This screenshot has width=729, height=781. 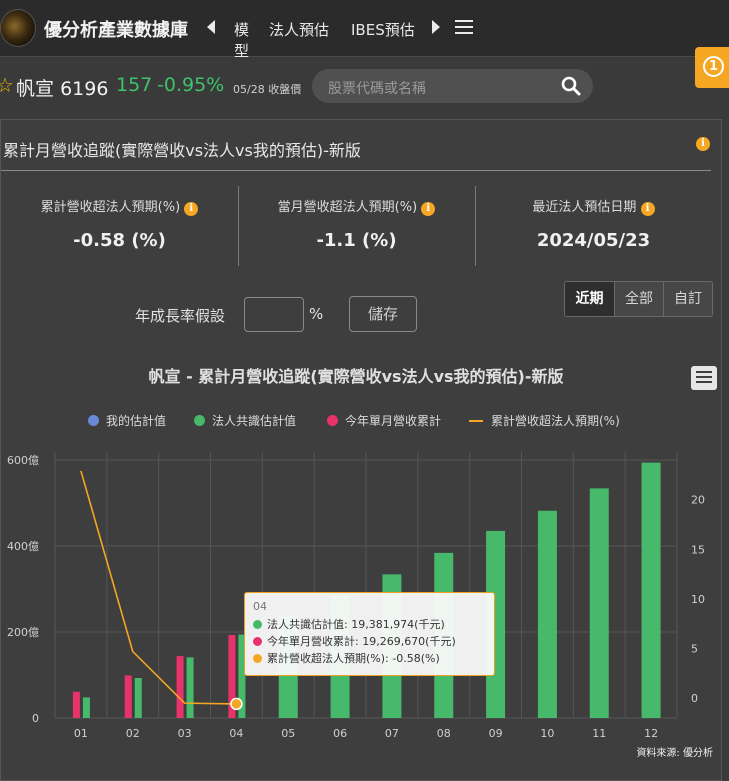 What do you see at coordinates (353, 658) in the screenshot?
I see `tooltip-text: 累計營收超法人預期(%): -0.58(%)` at bounding box center [353, 658].